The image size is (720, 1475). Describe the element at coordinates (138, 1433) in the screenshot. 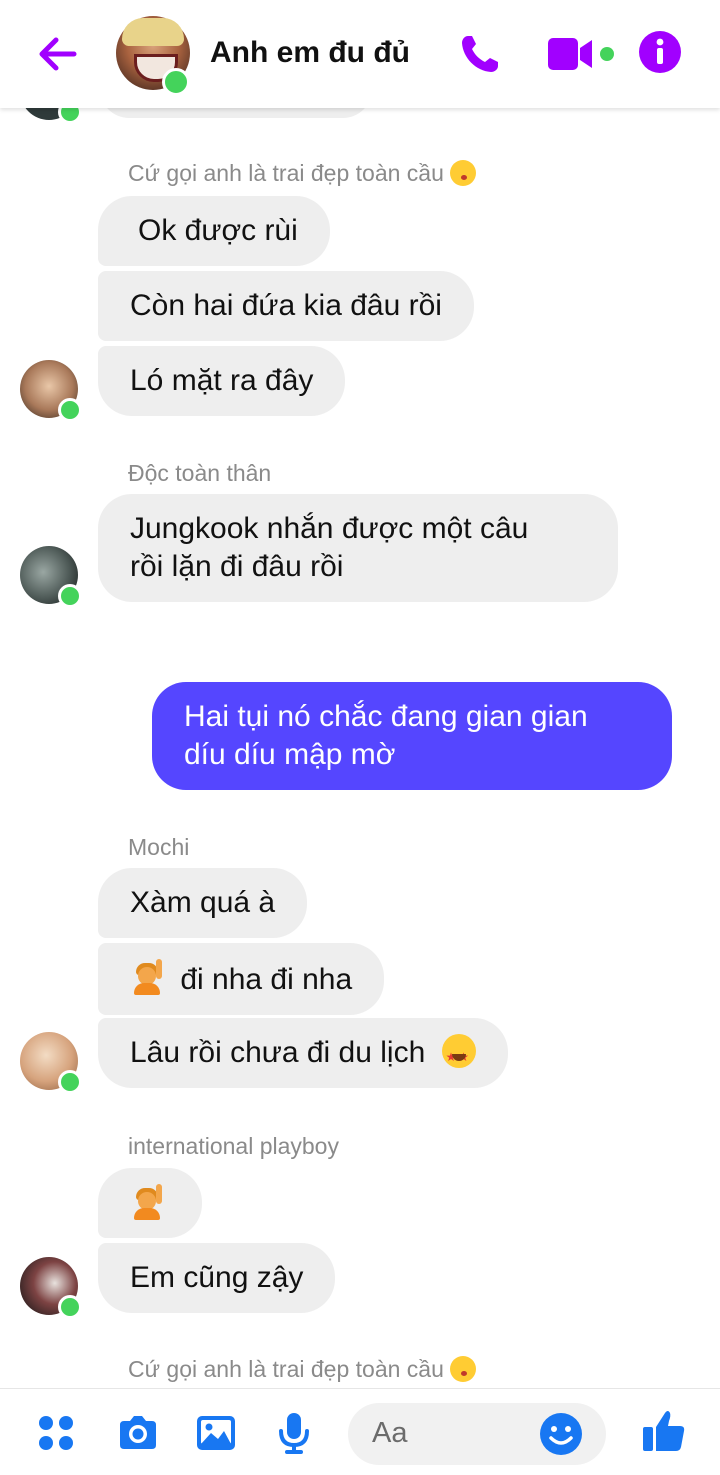

I see `camera-icon` at that location.